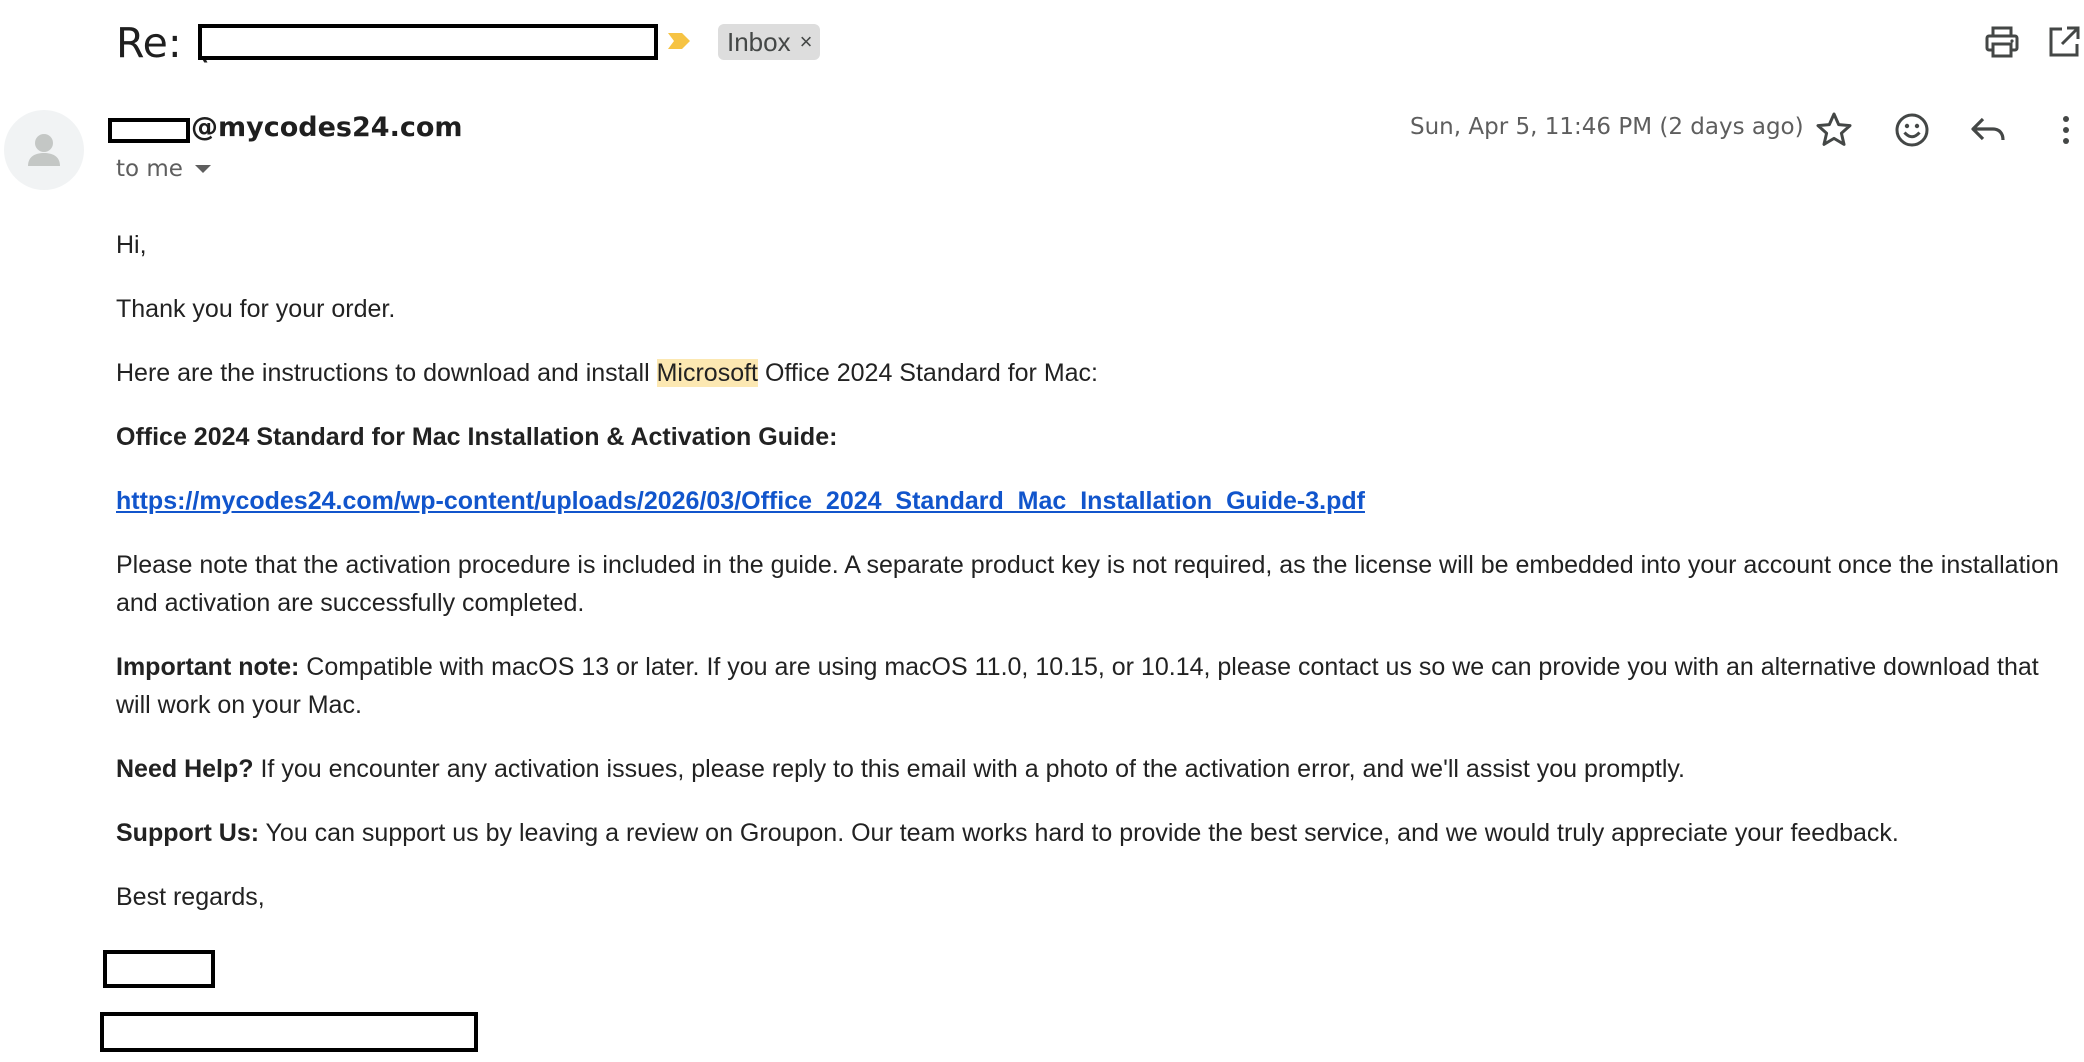 This screenshot has height=1062, width=2084. What do you see at coordinates (2064, 130) in the screenshot?
I see `more-options-icon` at bounding box center [2064, 130].